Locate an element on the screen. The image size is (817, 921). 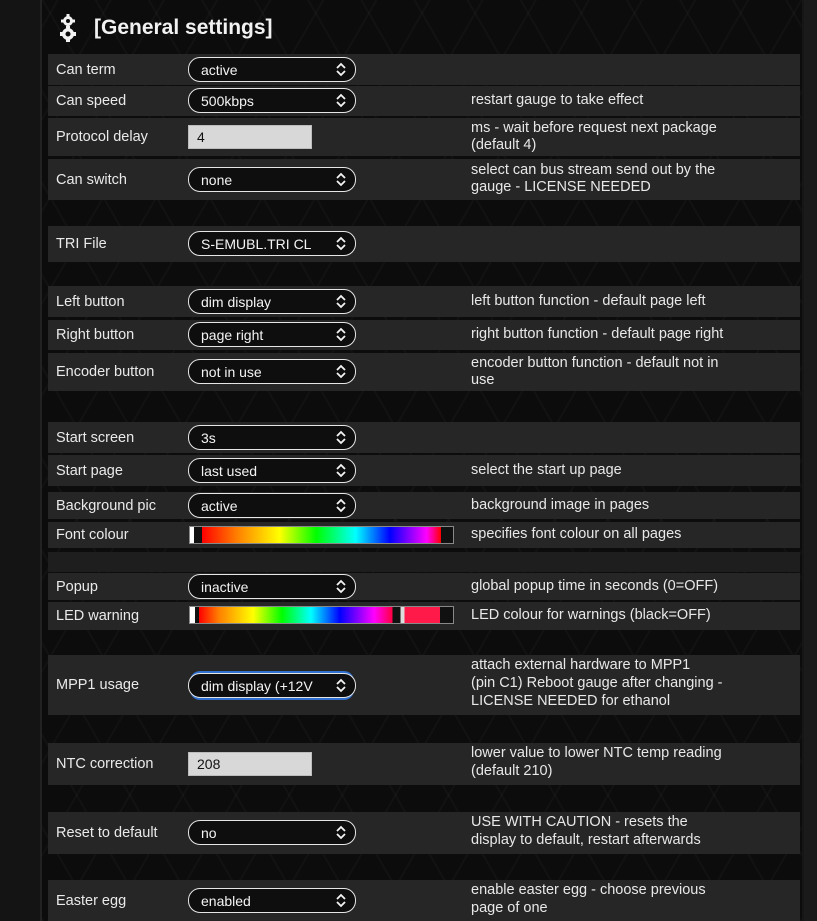
mpp1-usage-desc-1: attach external hardware to MPP1 is located at coordinates (581, 665).